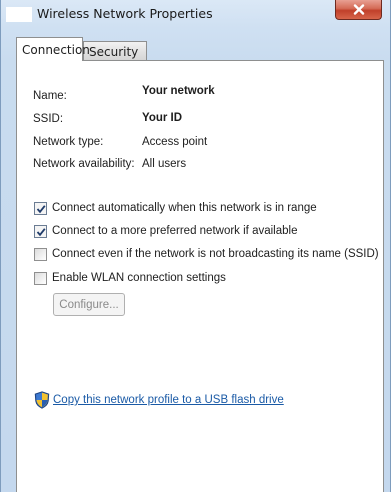  I want to click on connect-preferred-checkbox, so click(40, 231).